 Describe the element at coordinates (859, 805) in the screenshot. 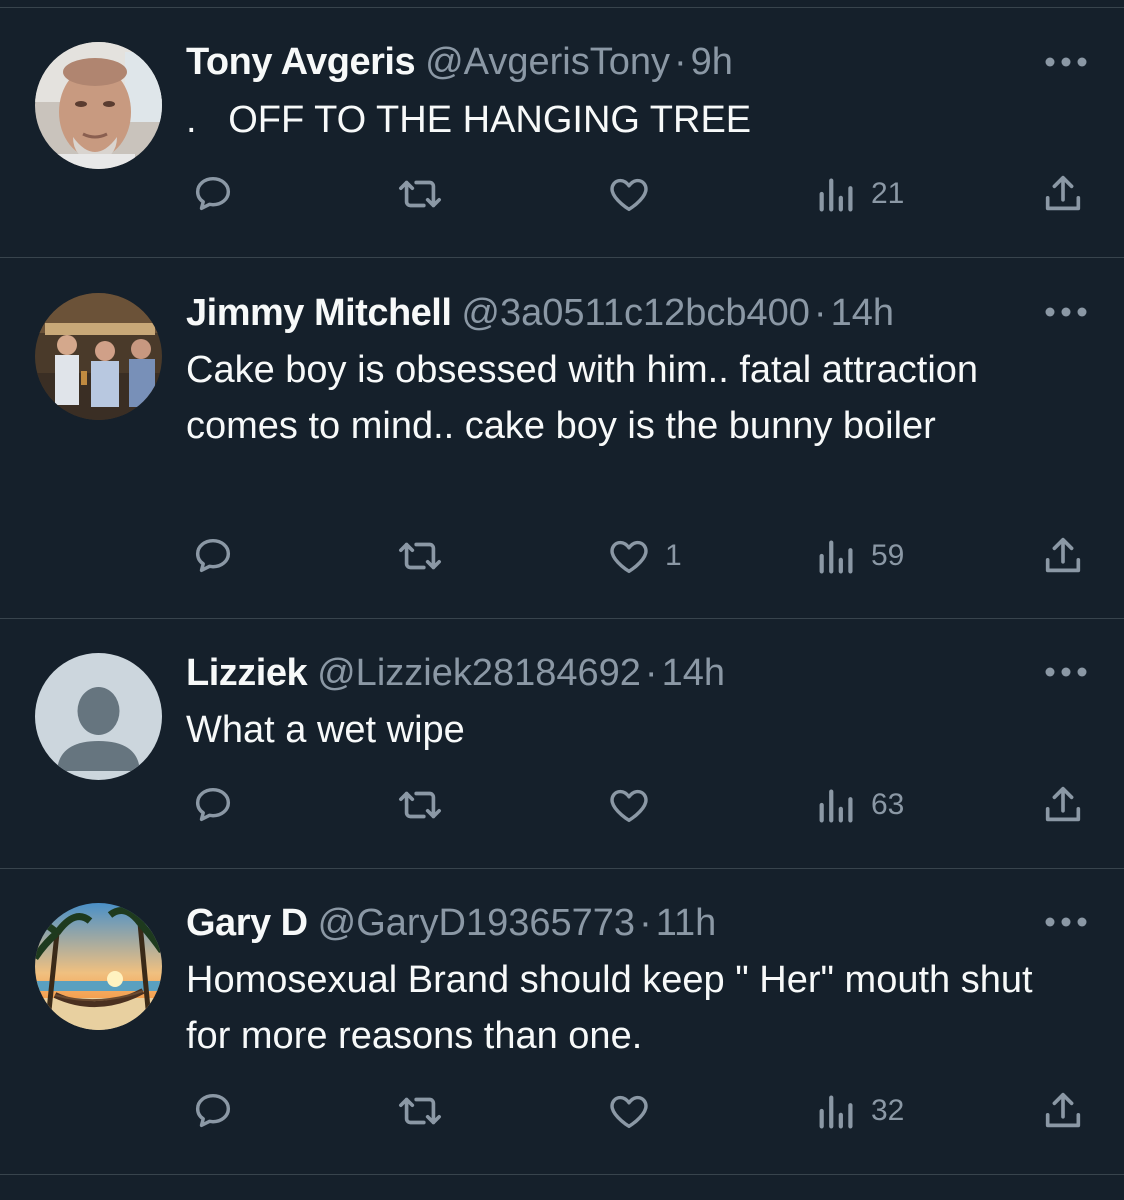

I see `views-button: 63` at that location.